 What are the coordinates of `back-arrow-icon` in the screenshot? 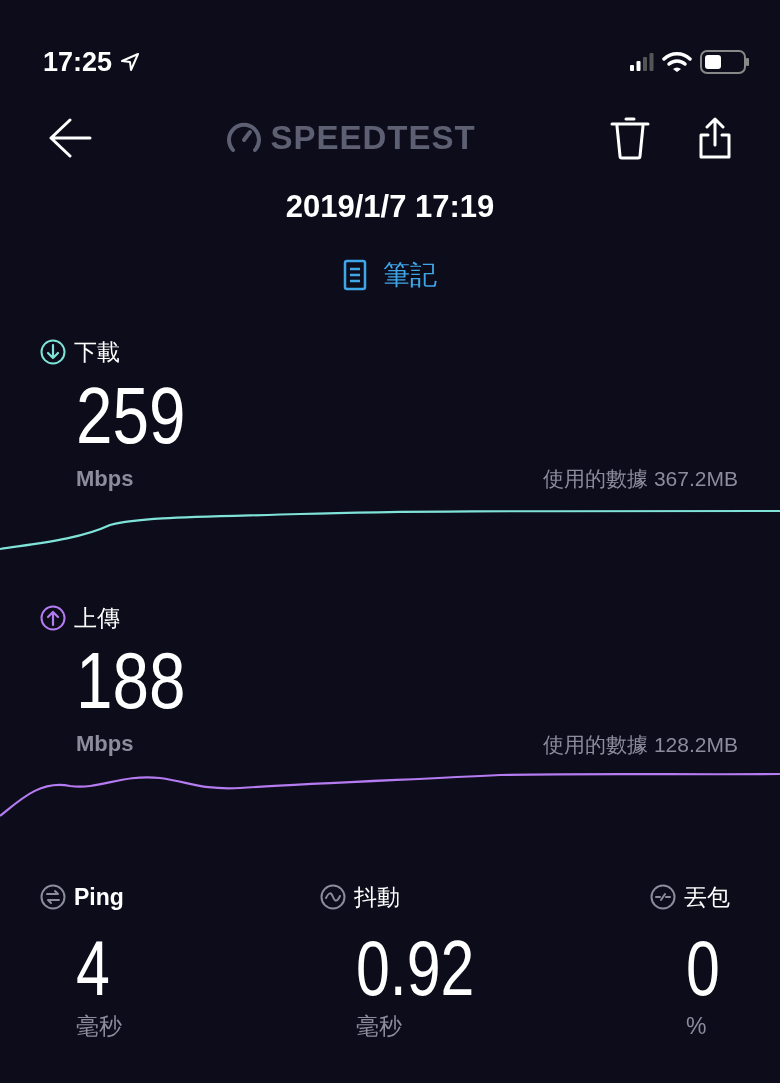 It's located at (70, 138).